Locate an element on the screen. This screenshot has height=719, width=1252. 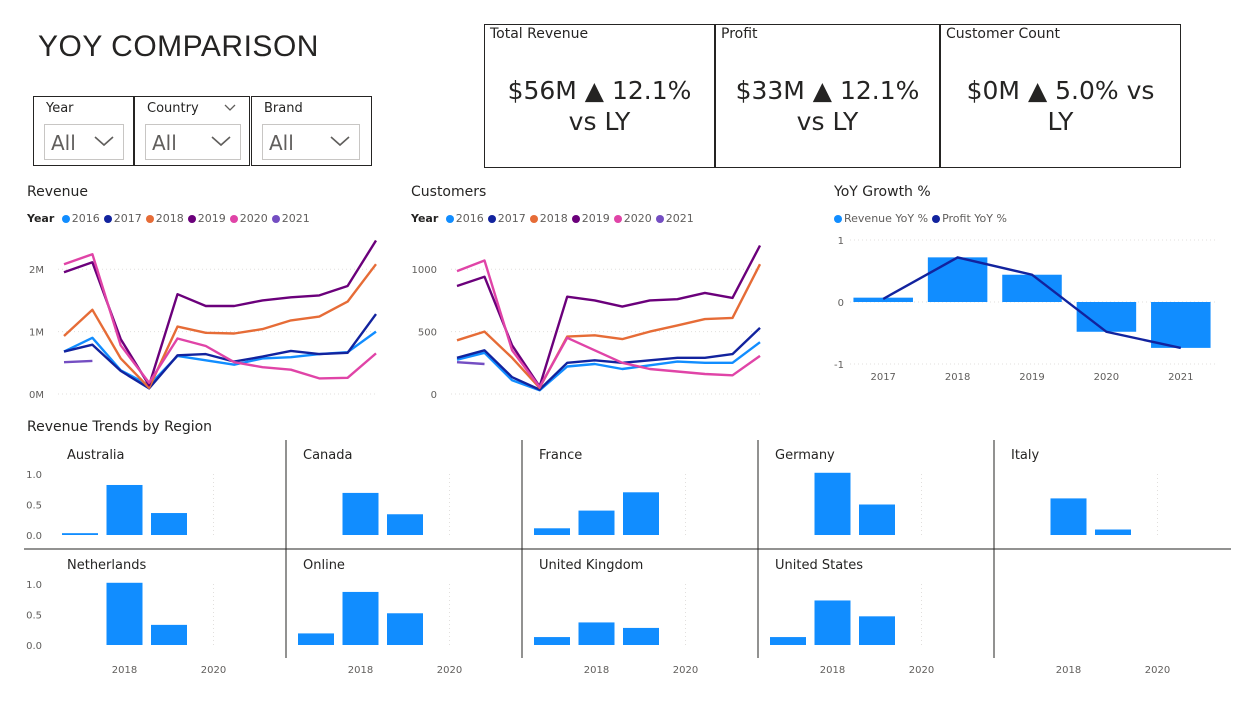
legend-label: 2019 is located at coordinates (595, 218).